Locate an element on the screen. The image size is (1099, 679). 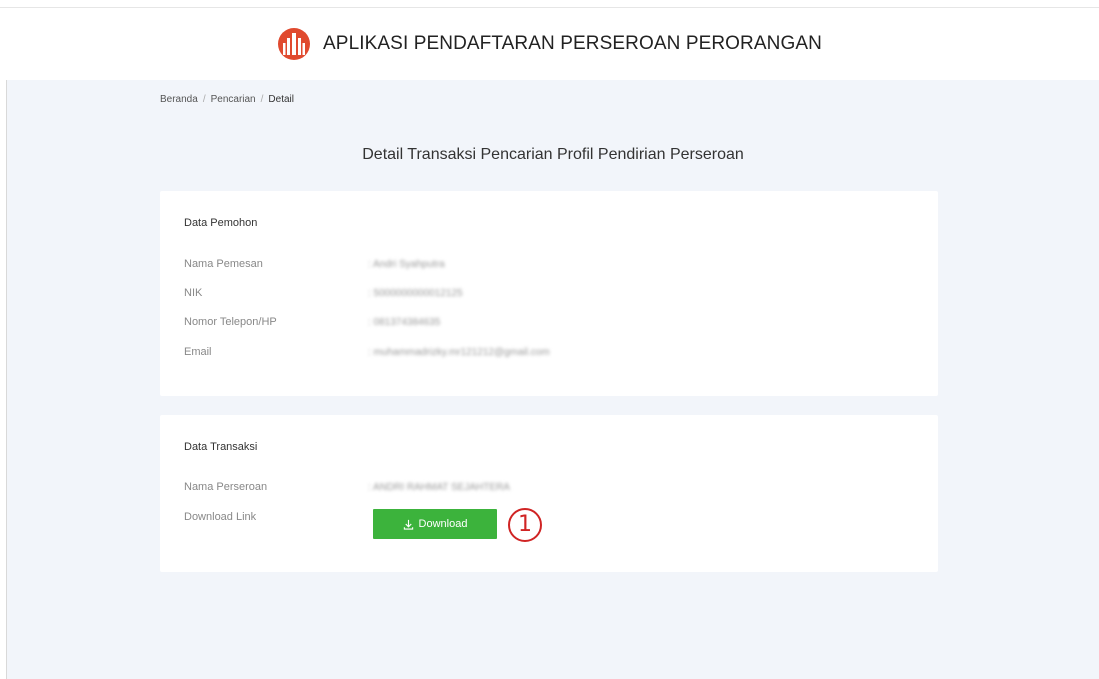
label-nama-perseroan: Nama Perseroan is located at coordinates (226, 487).